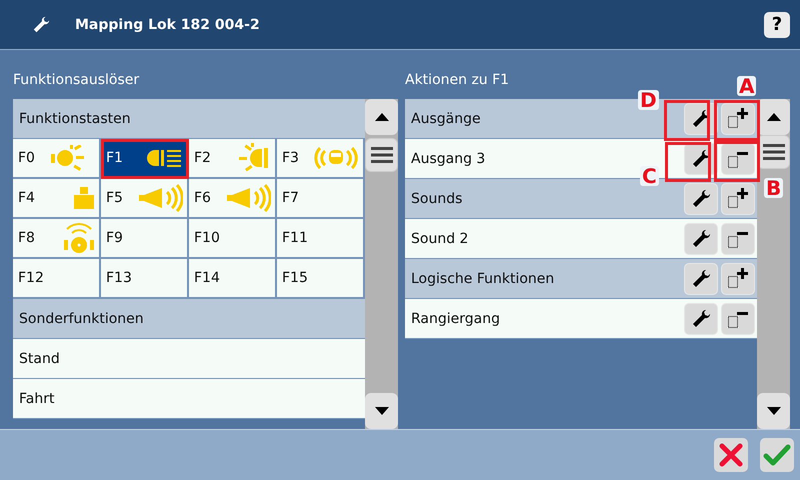  What do you see at coordinates (777, 455) in the screenshot?
I see `check-icon` at bounding box center [777, 455].